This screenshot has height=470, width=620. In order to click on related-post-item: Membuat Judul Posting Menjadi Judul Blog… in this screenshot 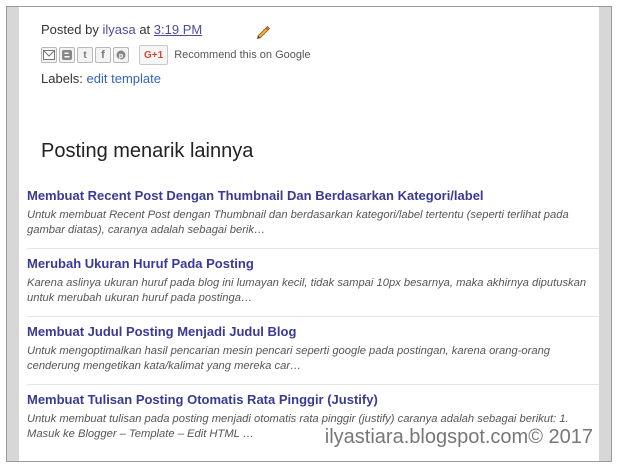, I will do `click(313, 351)`.